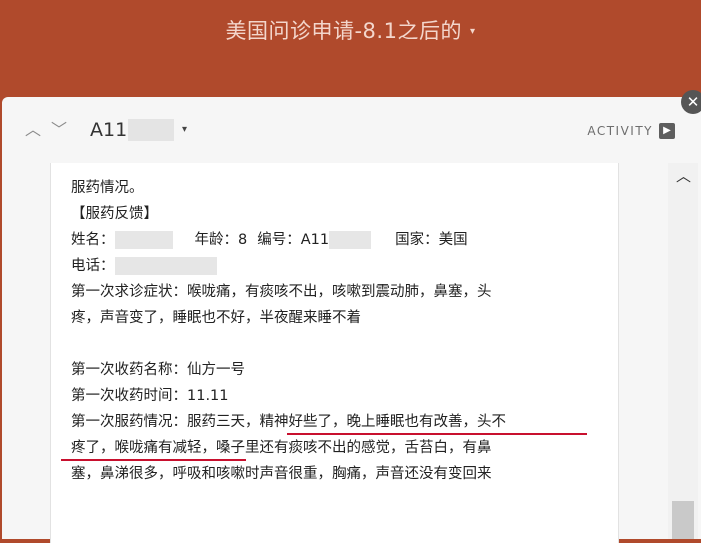  What do you see at coordinates (281, 474) in the screenshot?
I see `content-text: 塞，鼻涕很多，呼吸和咳嗽时声音很重，胸痛，声音还没有变回来` at bounding box center [281, 474].